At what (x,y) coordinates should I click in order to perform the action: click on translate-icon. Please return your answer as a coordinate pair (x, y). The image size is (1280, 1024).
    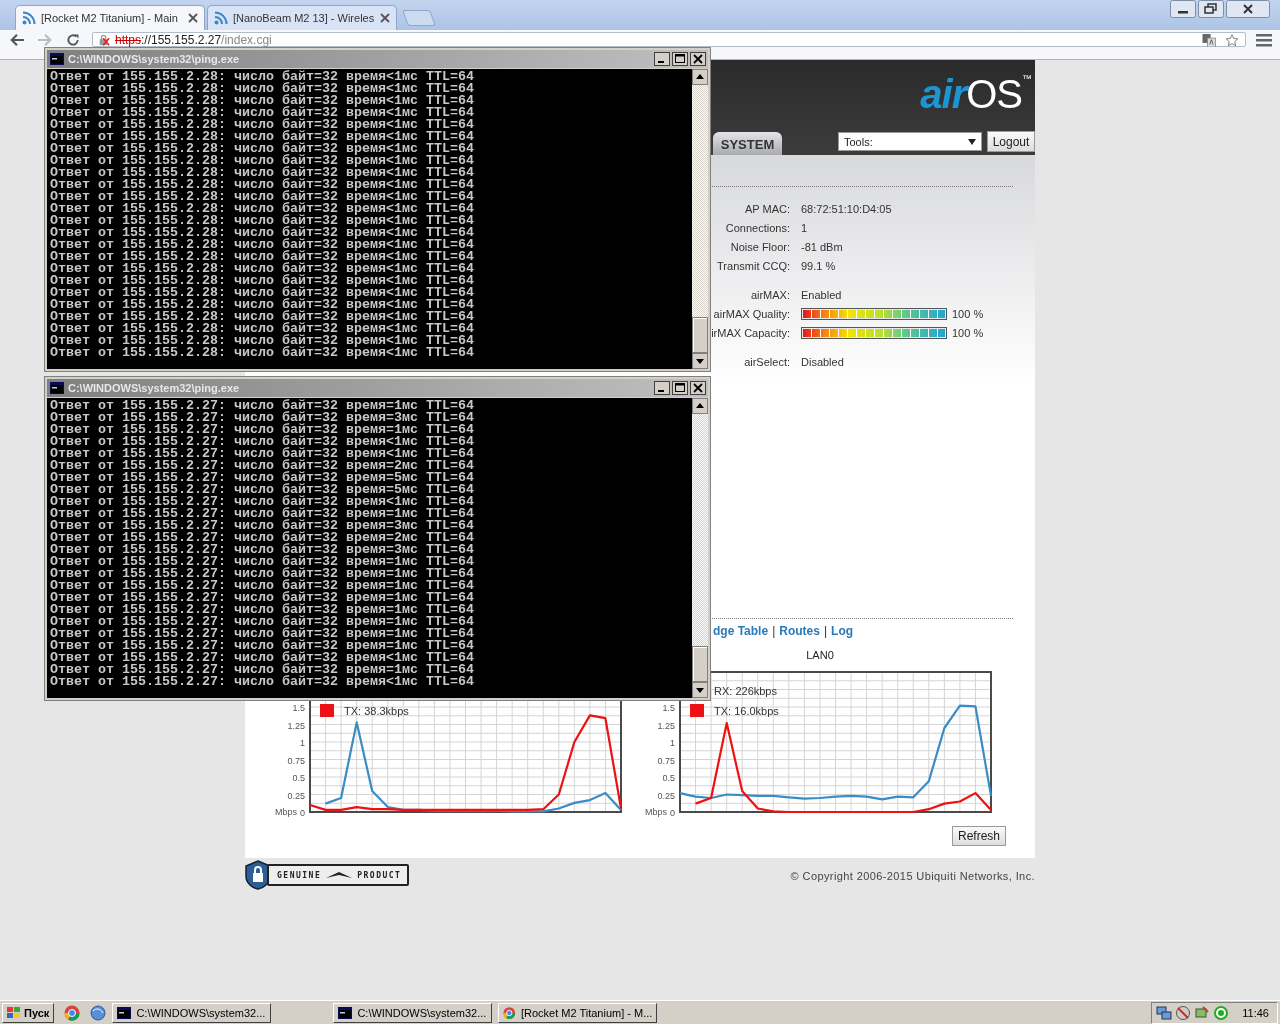
    Looking at the image, I should click on (1209, 40).